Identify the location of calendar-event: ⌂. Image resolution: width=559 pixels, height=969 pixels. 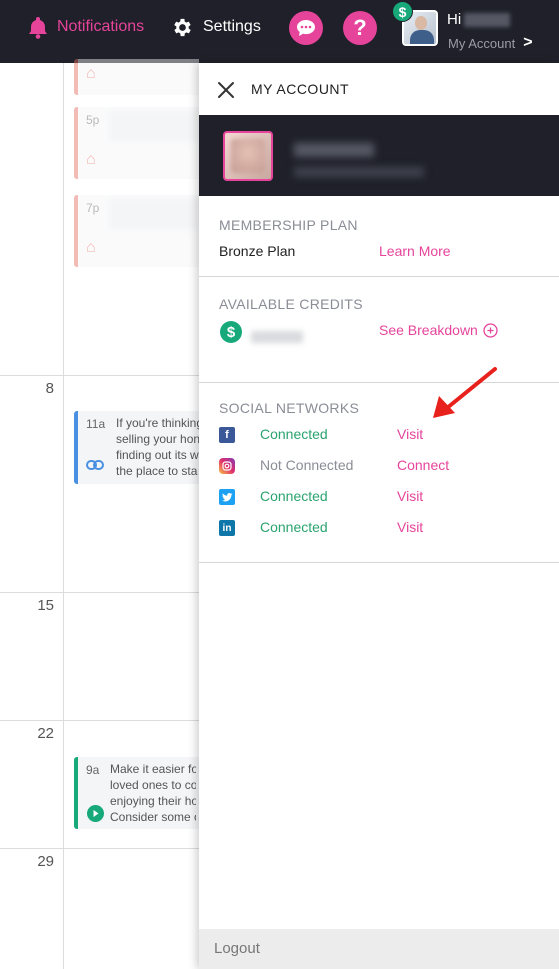
(136, 77).